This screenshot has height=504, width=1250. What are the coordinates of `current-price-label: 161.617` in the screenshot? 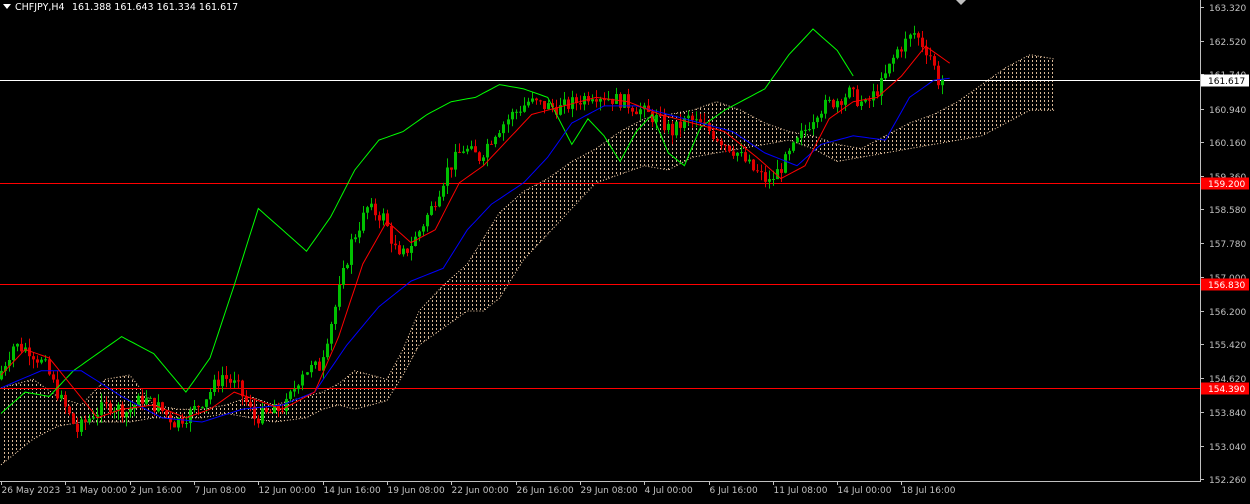 It's located at (1226, 82).